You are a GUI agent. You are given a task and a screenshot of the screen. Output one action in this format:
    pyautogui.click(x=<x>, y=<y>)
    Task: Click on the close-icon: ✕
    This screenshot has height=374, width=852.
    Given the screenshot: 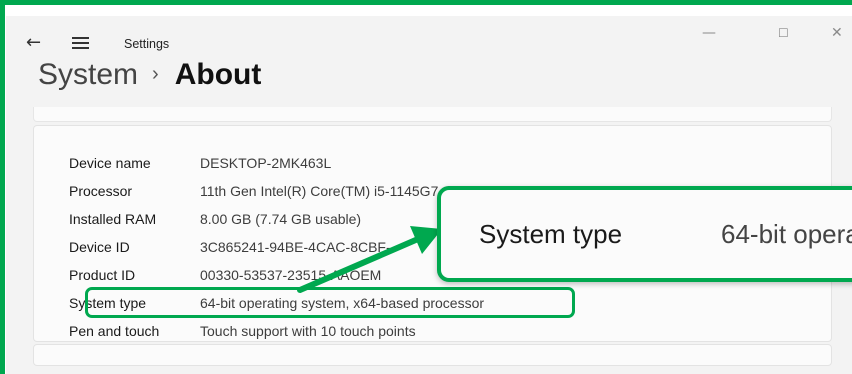 What is the action you would take?
    pyautogui.click(x=837, y=33)
    